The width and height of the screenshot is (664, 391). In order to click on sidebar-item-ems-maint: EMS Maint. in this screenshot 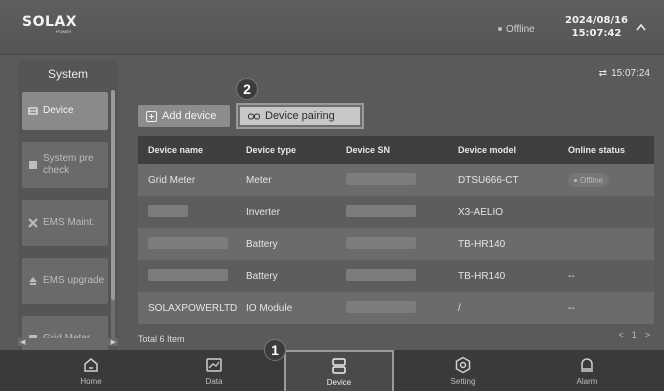, I will do `click(65, 223)`.